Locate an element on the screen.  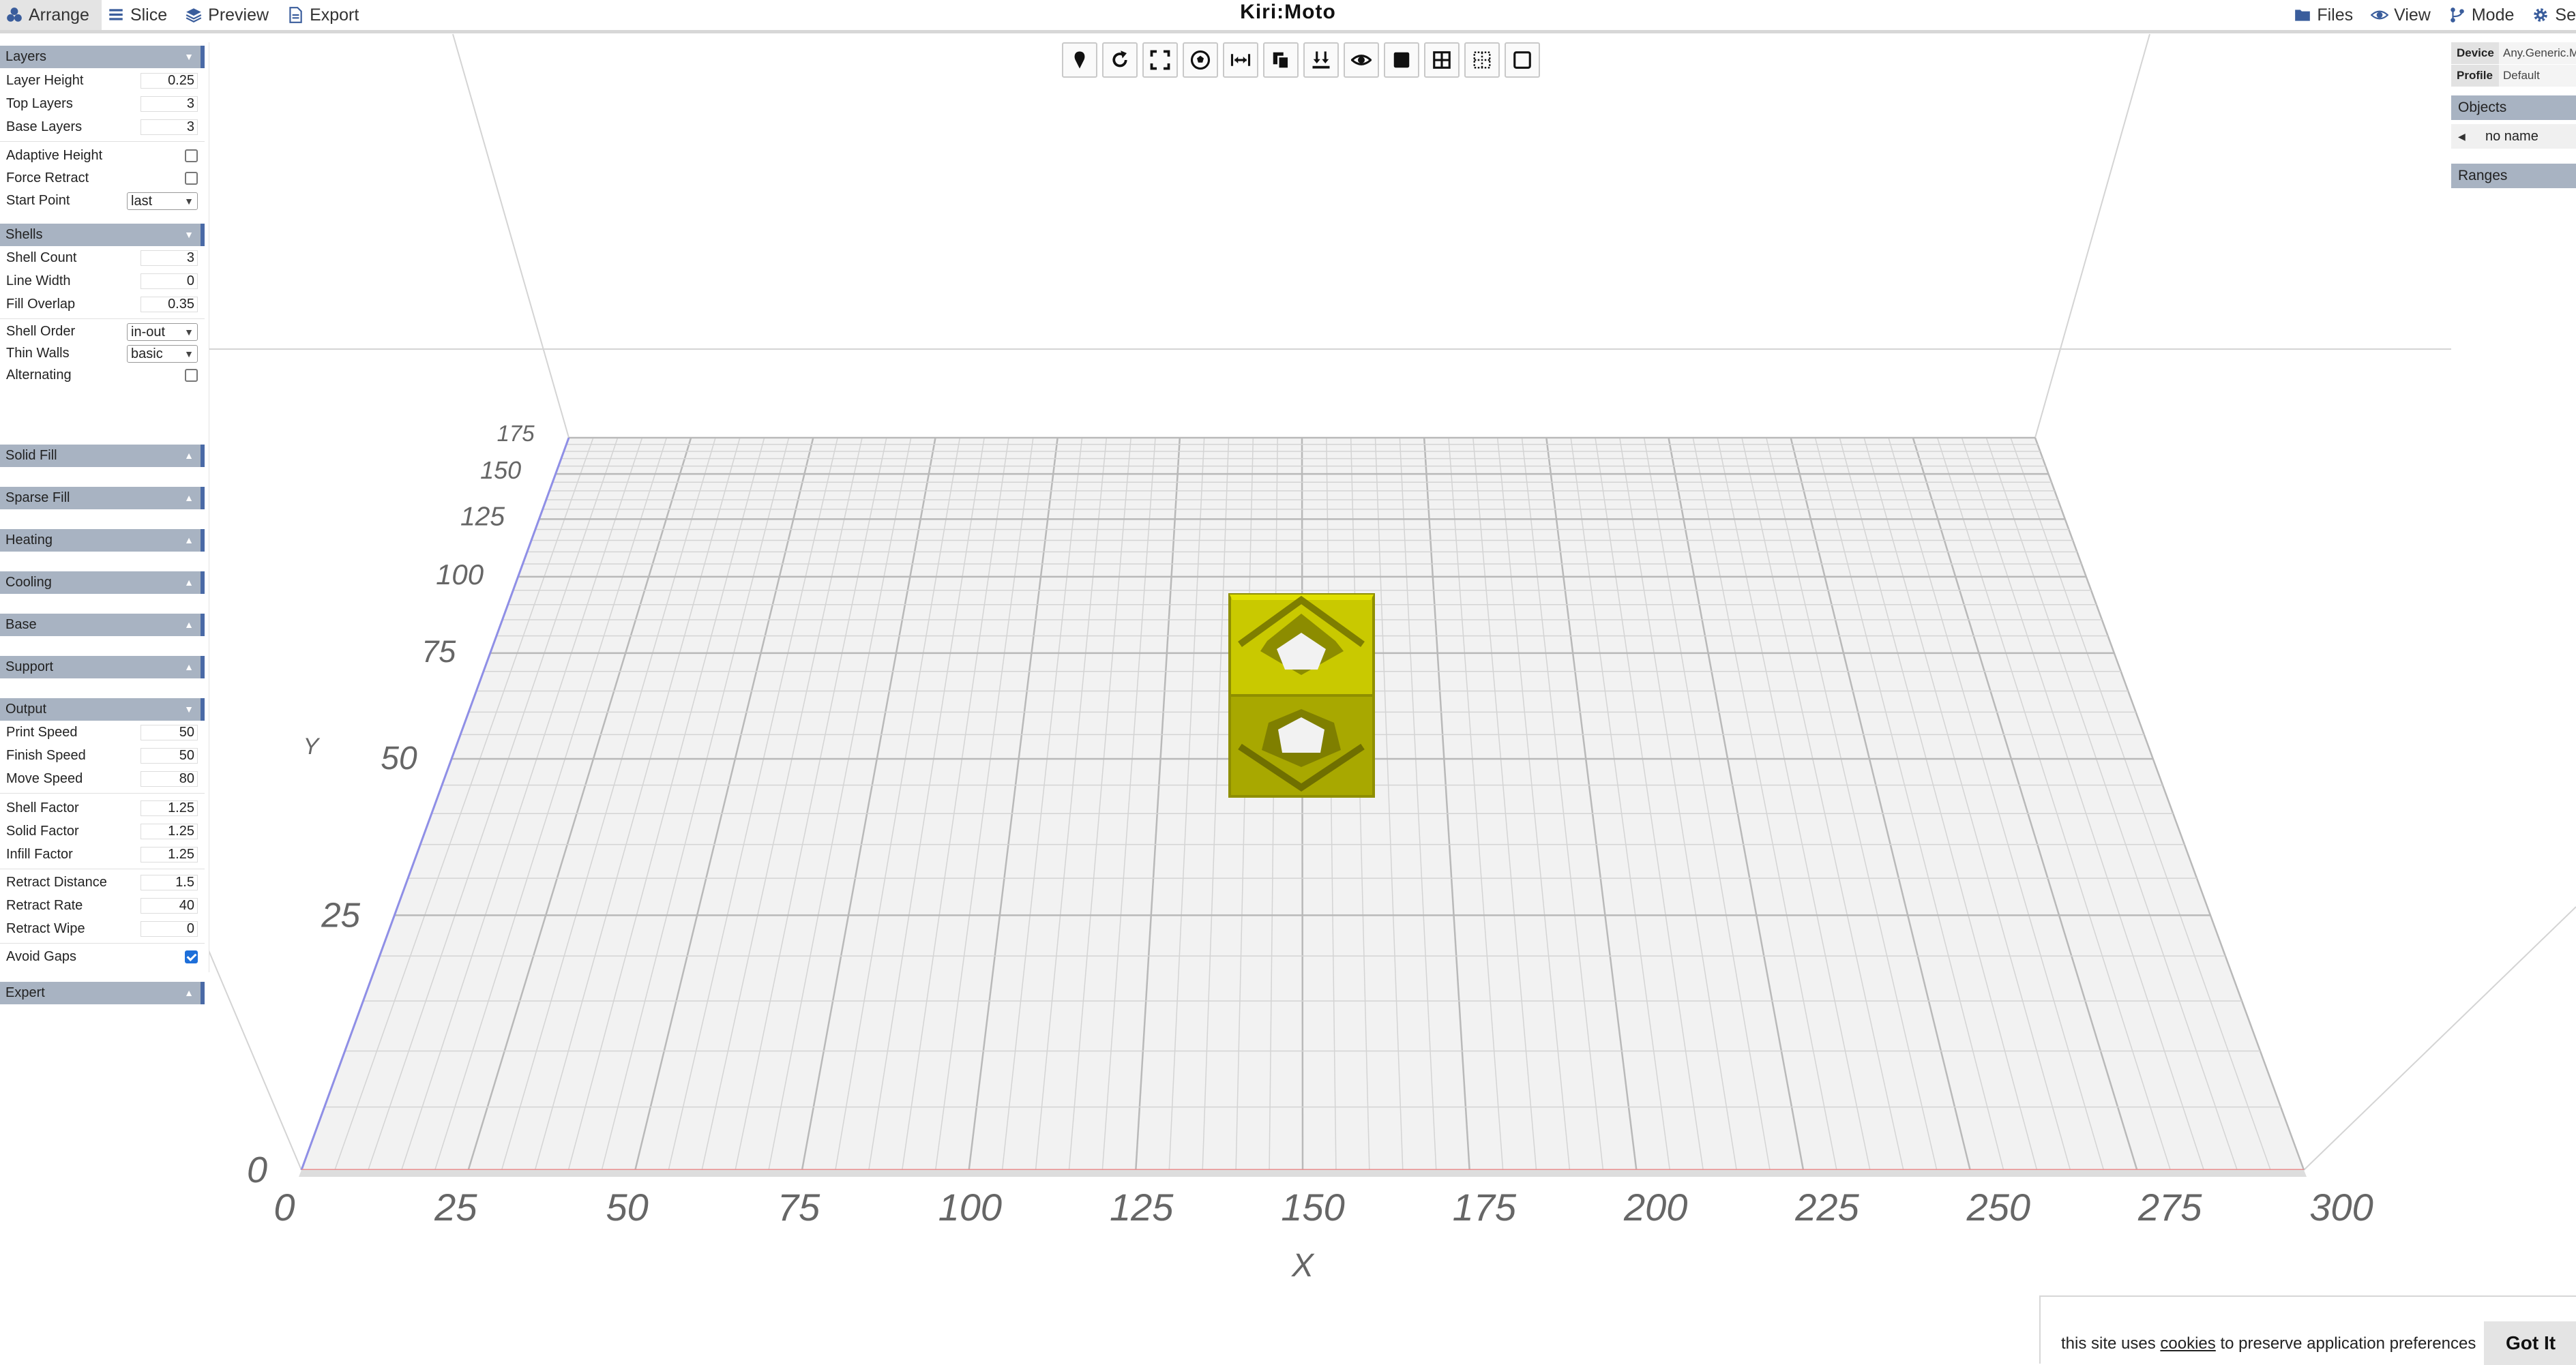
object-list-item: ◀ no name is located at coordinates (2513, 136).